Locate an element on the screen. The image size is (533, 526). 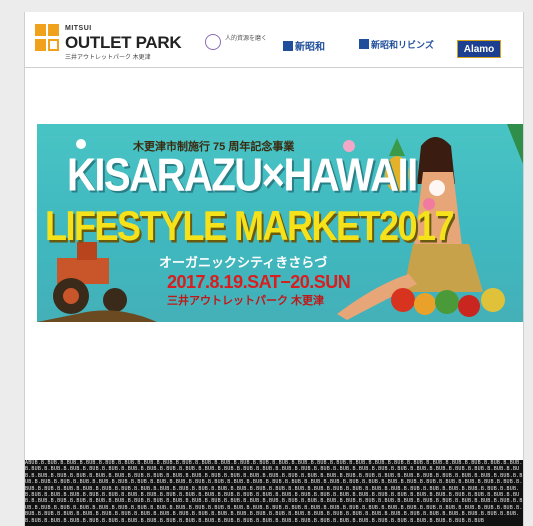
shinshowa-logo-icon is located at coordinates (288, 46).